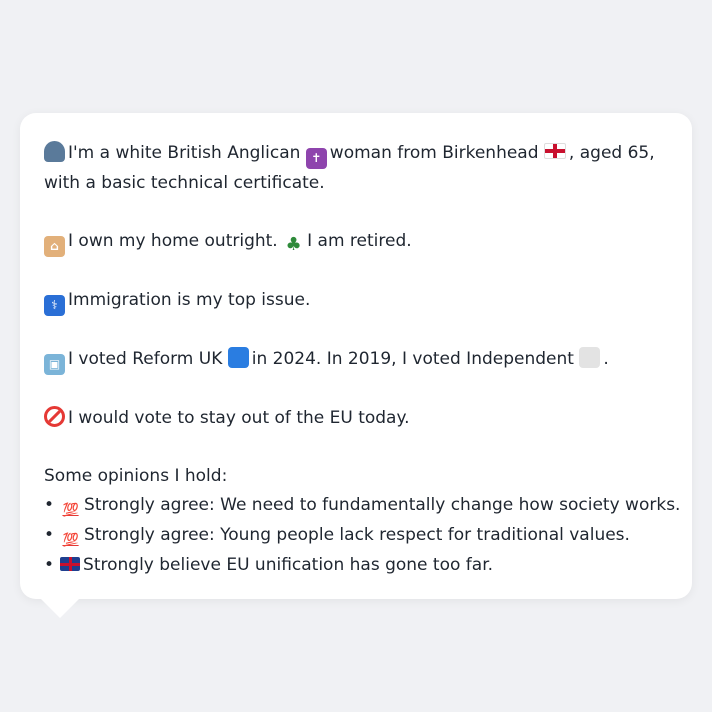  I want to click on latin-cross-icon: ✝, so click(316, 158).